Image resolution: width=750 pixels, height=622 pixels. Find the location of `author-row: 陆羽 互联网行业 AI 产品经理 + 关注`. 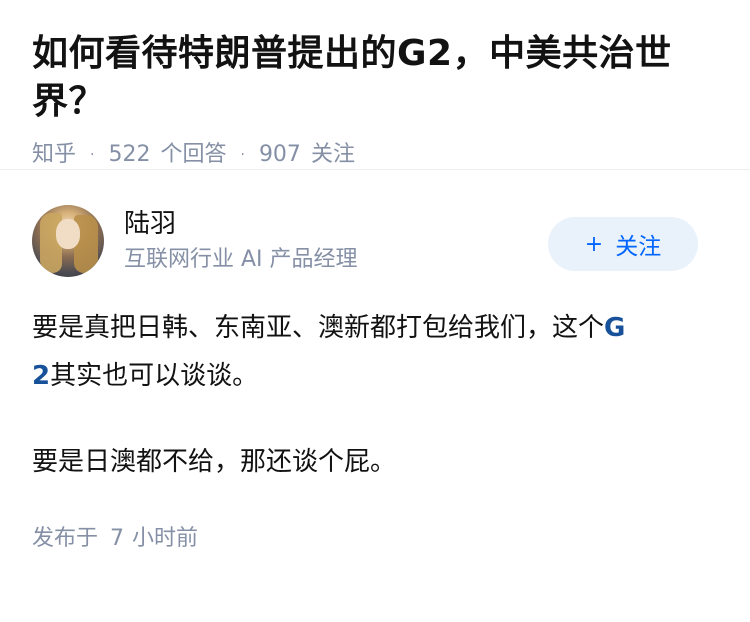

author-row: 陆羽 互联网行业 AI 产品经理 + 关注 is located at coordinates (375, 241).